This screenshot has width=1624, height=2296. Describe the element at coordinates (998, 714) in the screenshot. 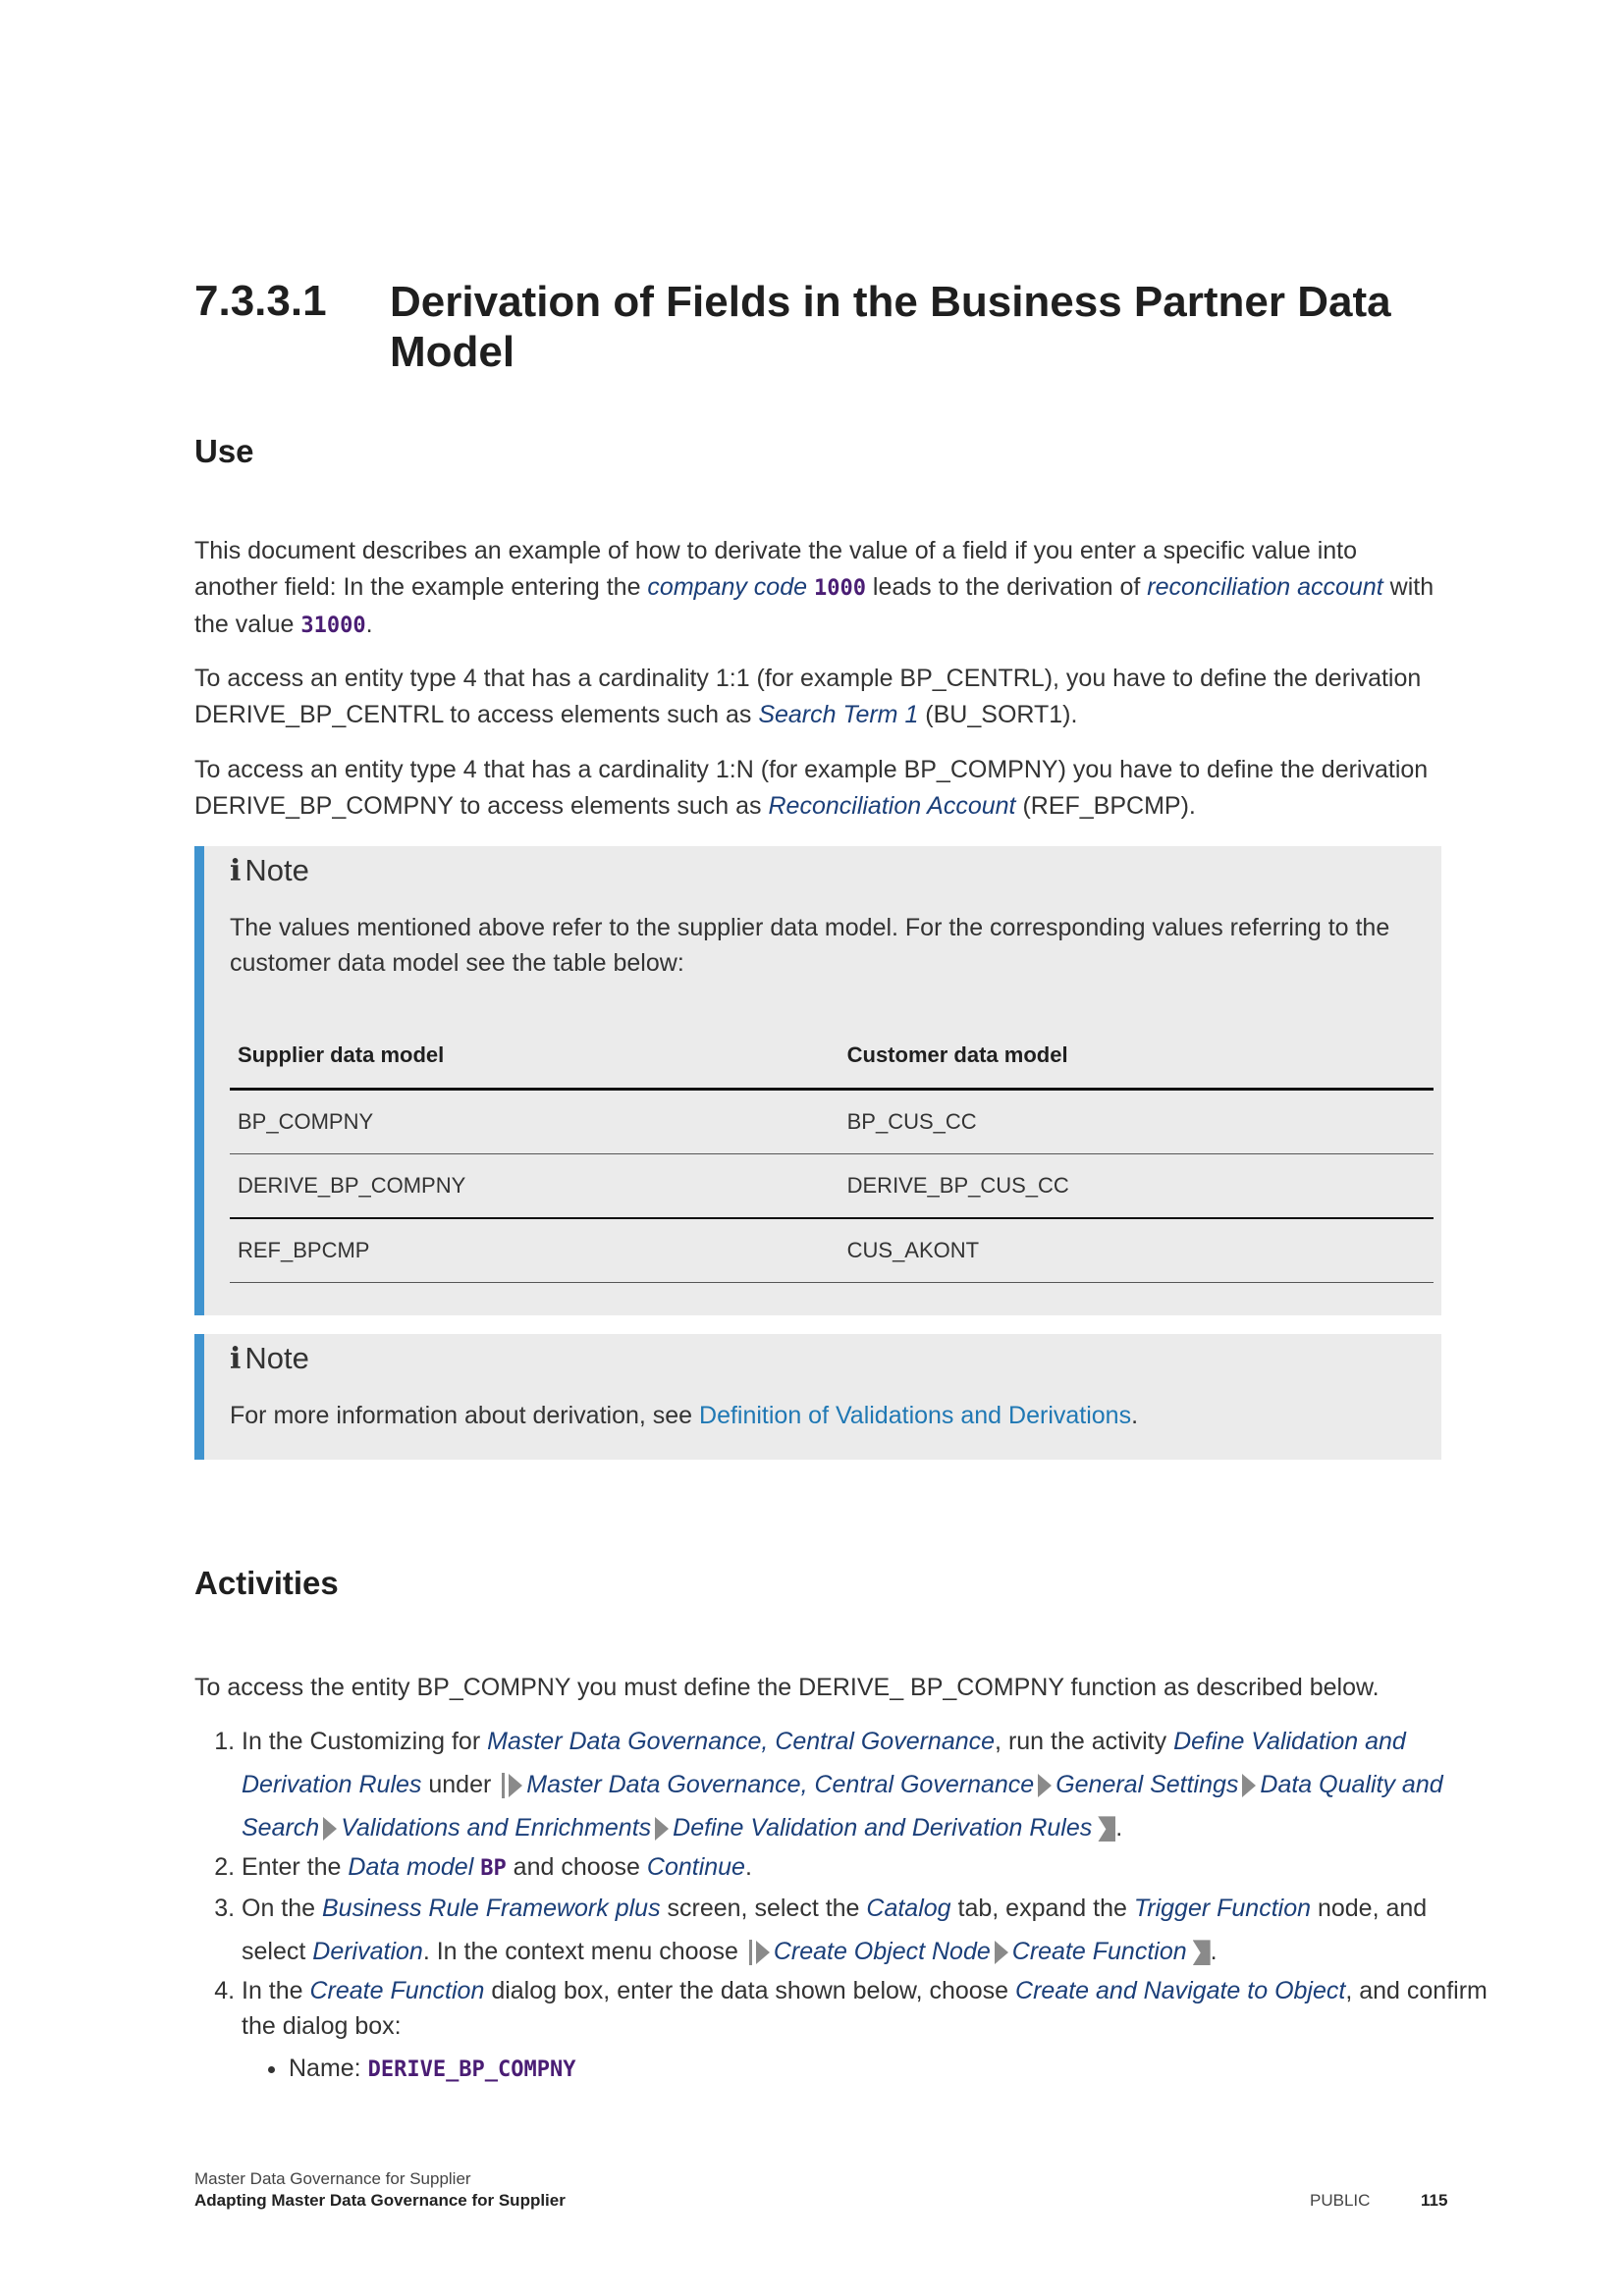

I see `text: (BU_SORT1).` at that location.